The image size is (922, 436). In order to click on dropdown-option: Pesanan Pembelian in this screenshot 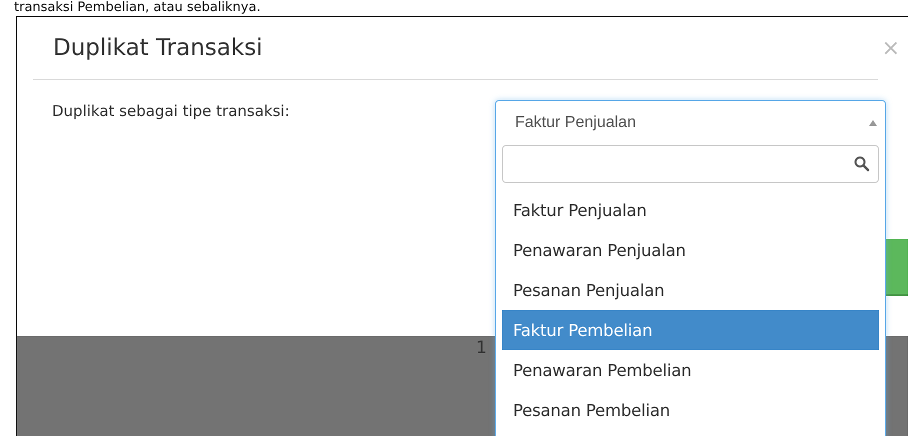, I will do `click(690, 410)`.